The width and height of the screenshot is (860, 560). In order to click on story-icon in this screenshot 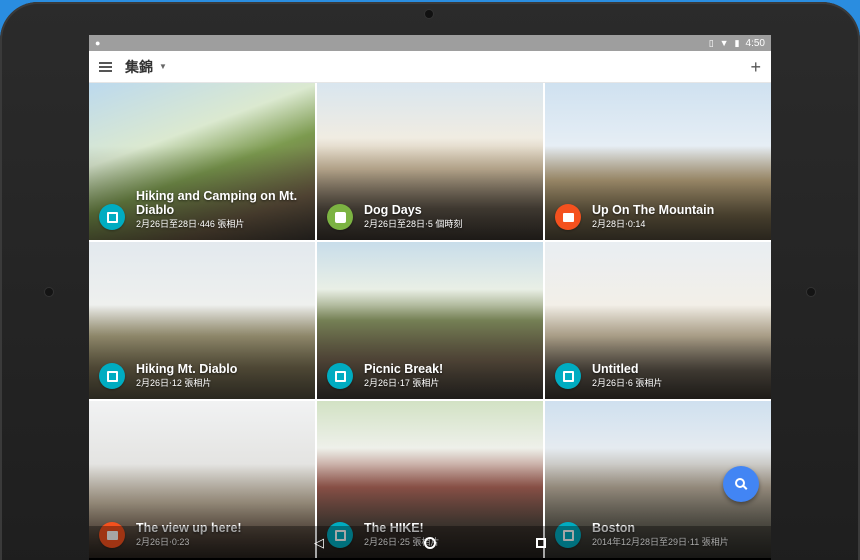, I will do `click(340, 217)`.